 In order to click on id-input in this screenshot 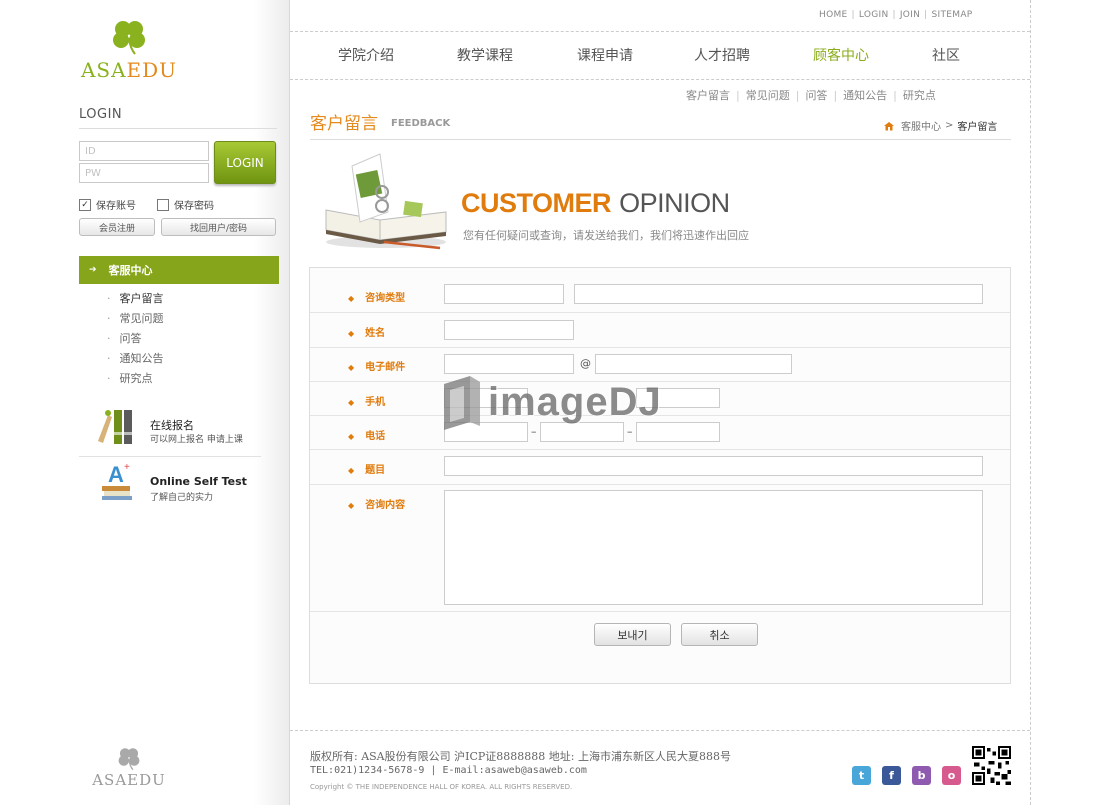, I will do `click(144, 151)`.